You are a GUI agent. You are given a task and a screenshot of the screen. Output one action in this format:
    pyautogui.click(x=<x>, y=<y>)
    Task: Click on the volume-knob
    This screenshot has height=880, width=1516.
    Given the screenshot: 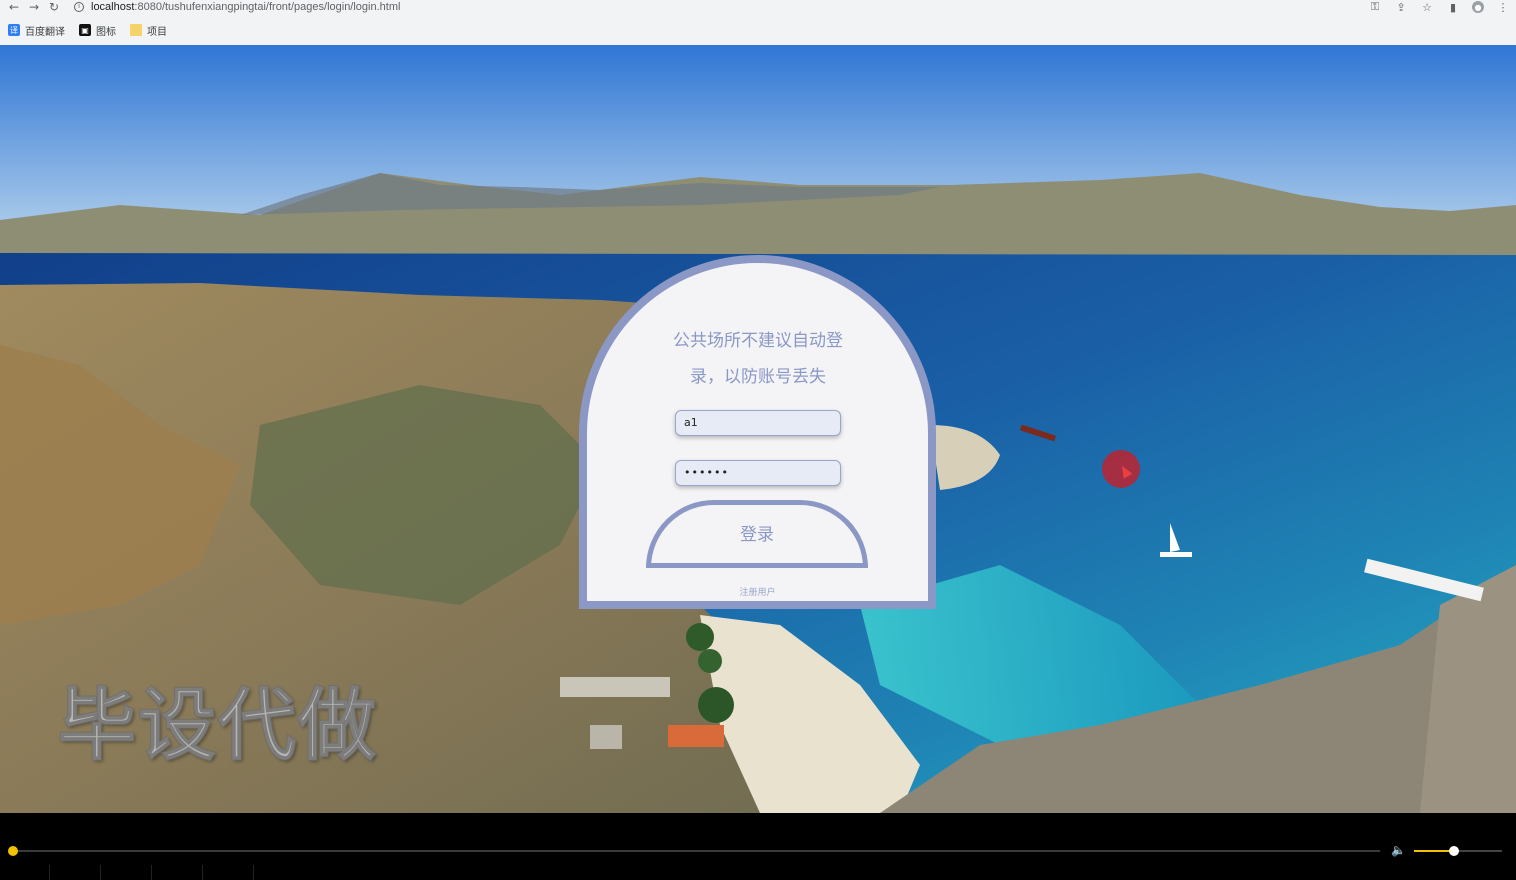 What is the action you would take?
    pyautogui.click(x=1453, y=851)
    